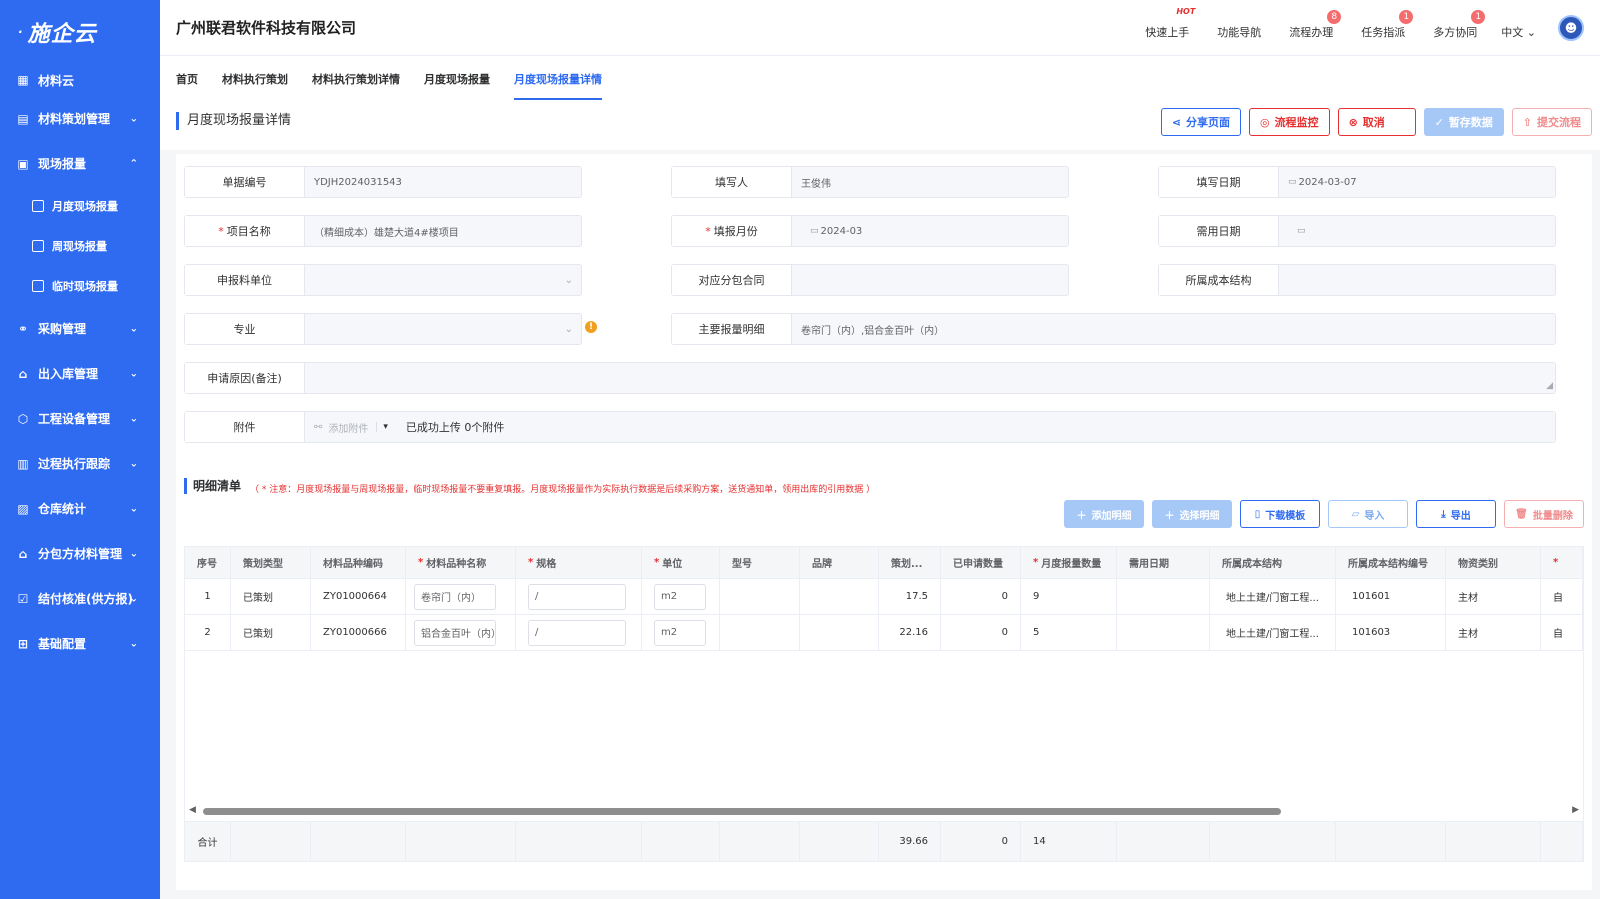 The image size is (1600, 899). I want to click on sidebar-item-subcontract: ⌂ 分包方材料管理 ⌄, so click(80, 553).